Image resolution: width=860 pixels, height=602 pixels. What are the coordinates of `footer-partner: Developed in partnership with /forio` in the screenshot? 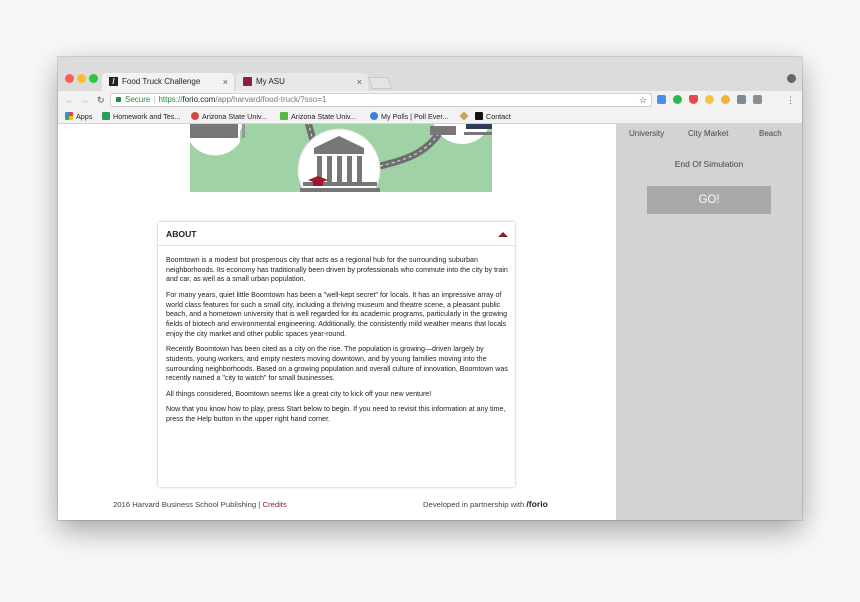 It's located at (485, 504).